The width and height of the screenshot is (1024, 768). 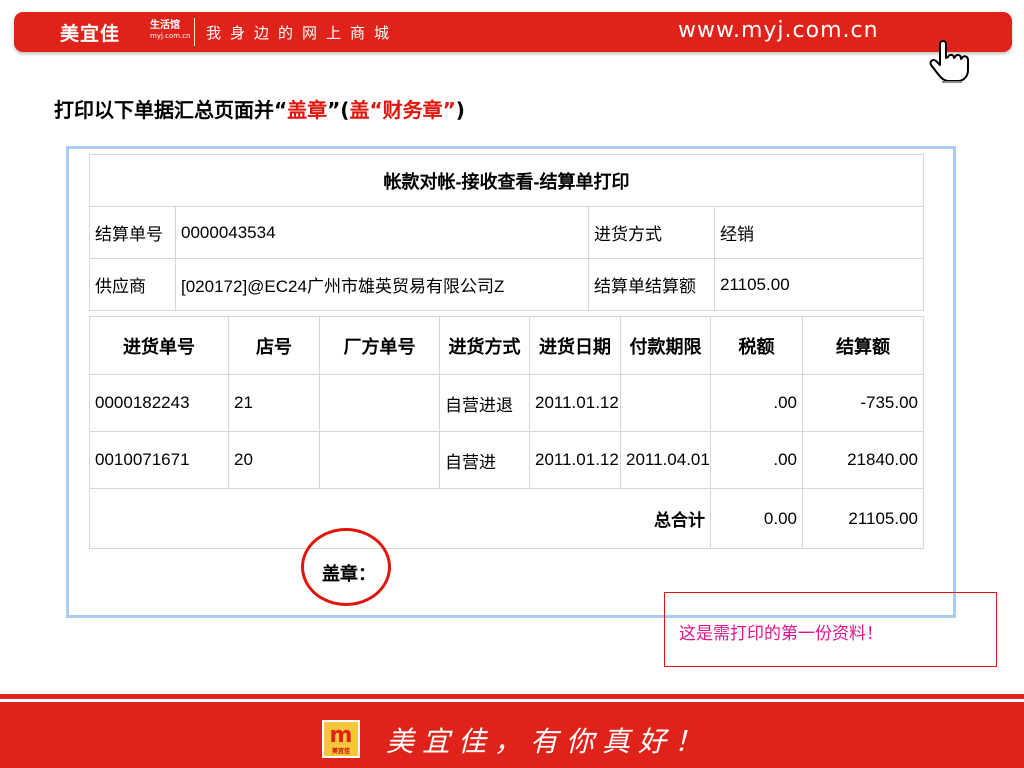 I want to click on site-url-link: www.myj.com.cn, so click(x=778, y=30).